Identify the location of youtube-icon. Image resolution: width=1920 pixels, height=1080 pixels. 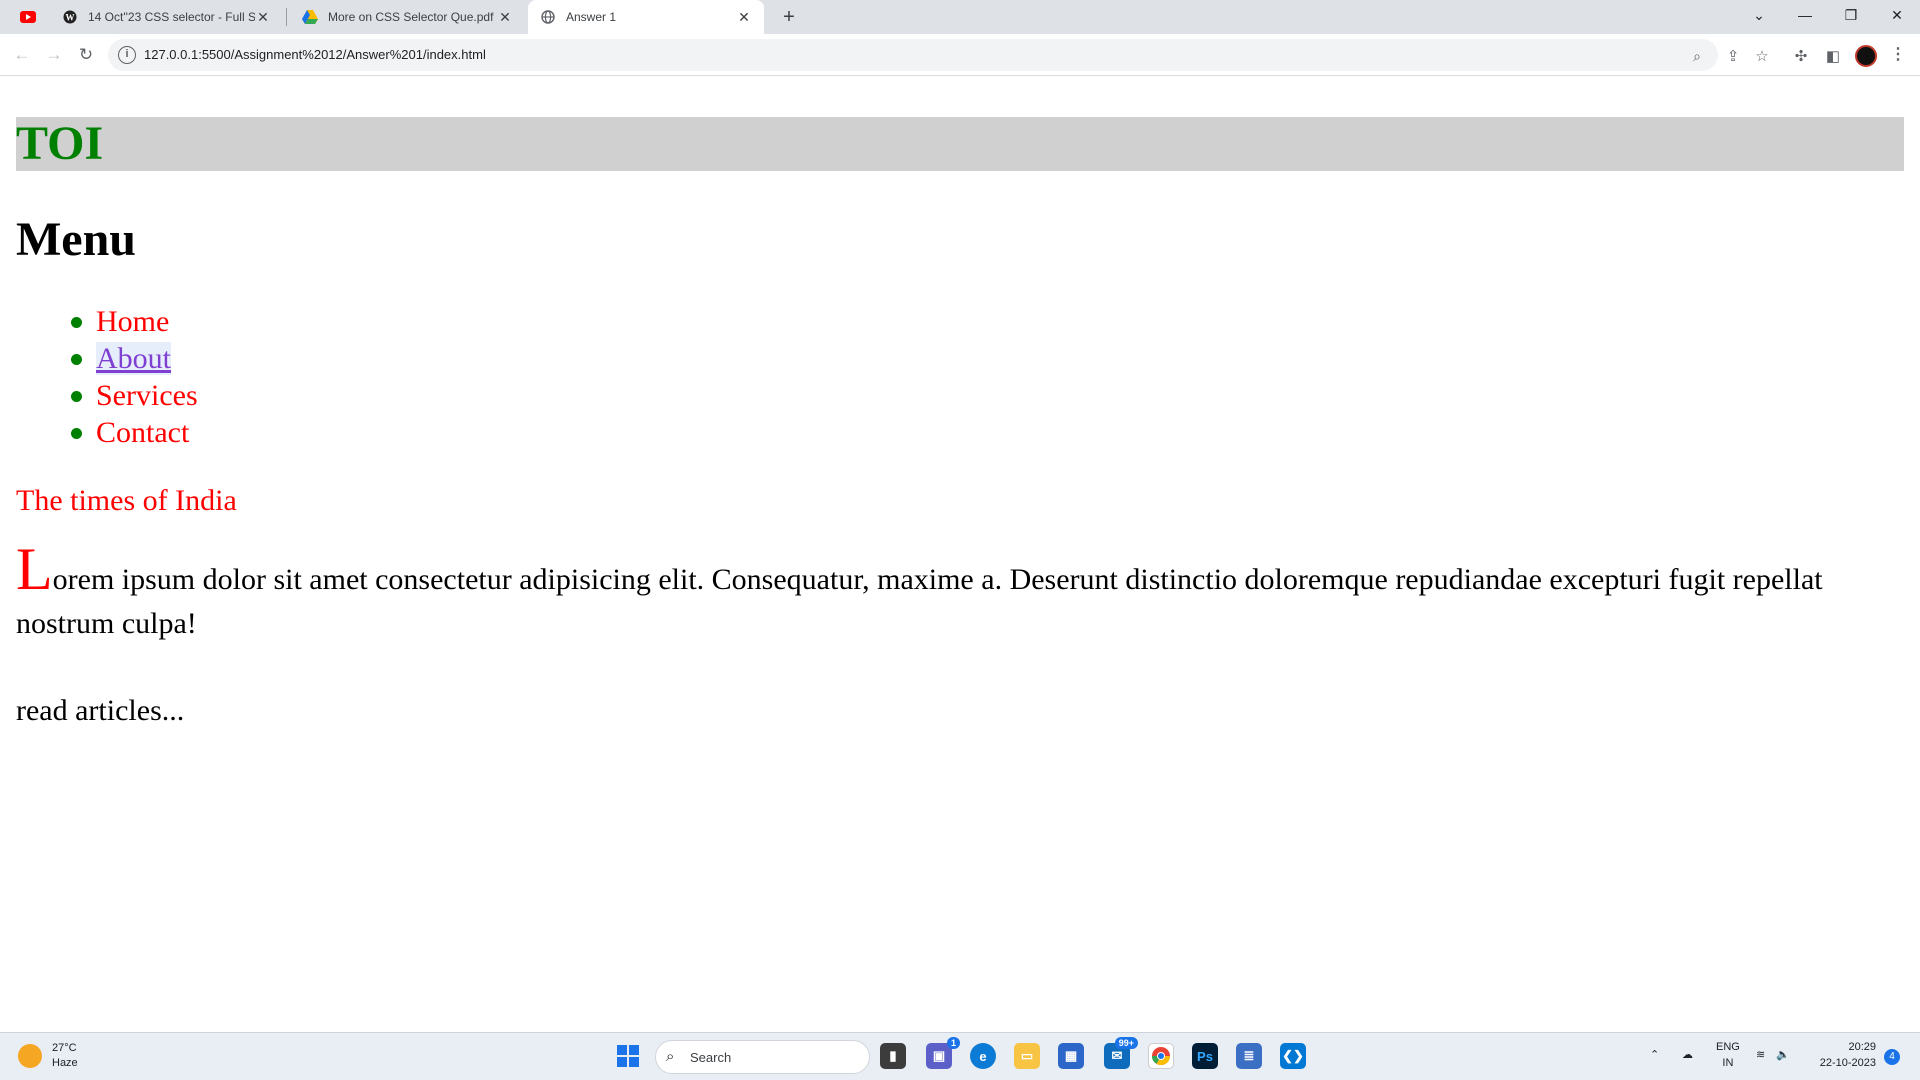
(28, 17).